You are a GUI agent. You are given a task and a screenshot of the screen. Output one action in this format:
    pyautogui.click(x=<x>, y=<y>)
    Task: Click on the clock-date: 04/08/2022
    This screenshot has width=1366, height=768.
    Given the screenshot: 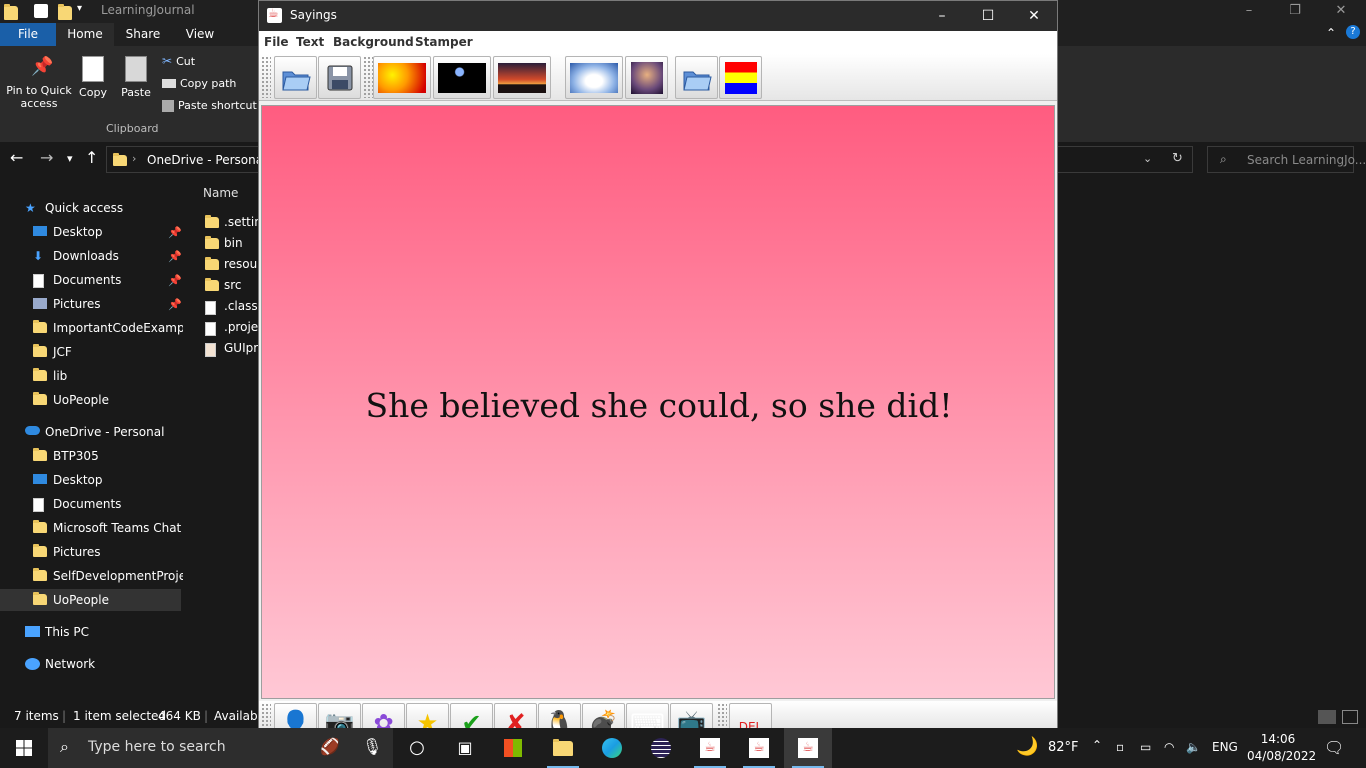 What is the action you would take?
    pyautogui.click(x=1281, y=756)
    